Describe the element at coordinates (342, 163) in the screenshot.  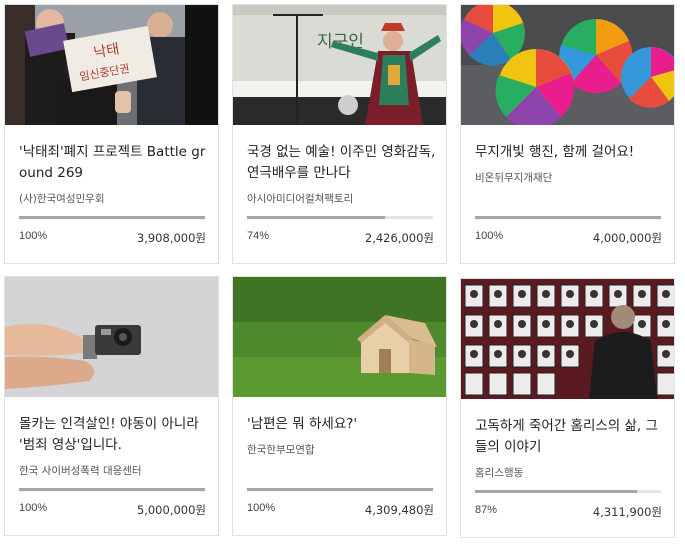
I see `campaign-title: 국경 없는 예술! 이주민 영화감독, 연극배우를 만나다` at that location.